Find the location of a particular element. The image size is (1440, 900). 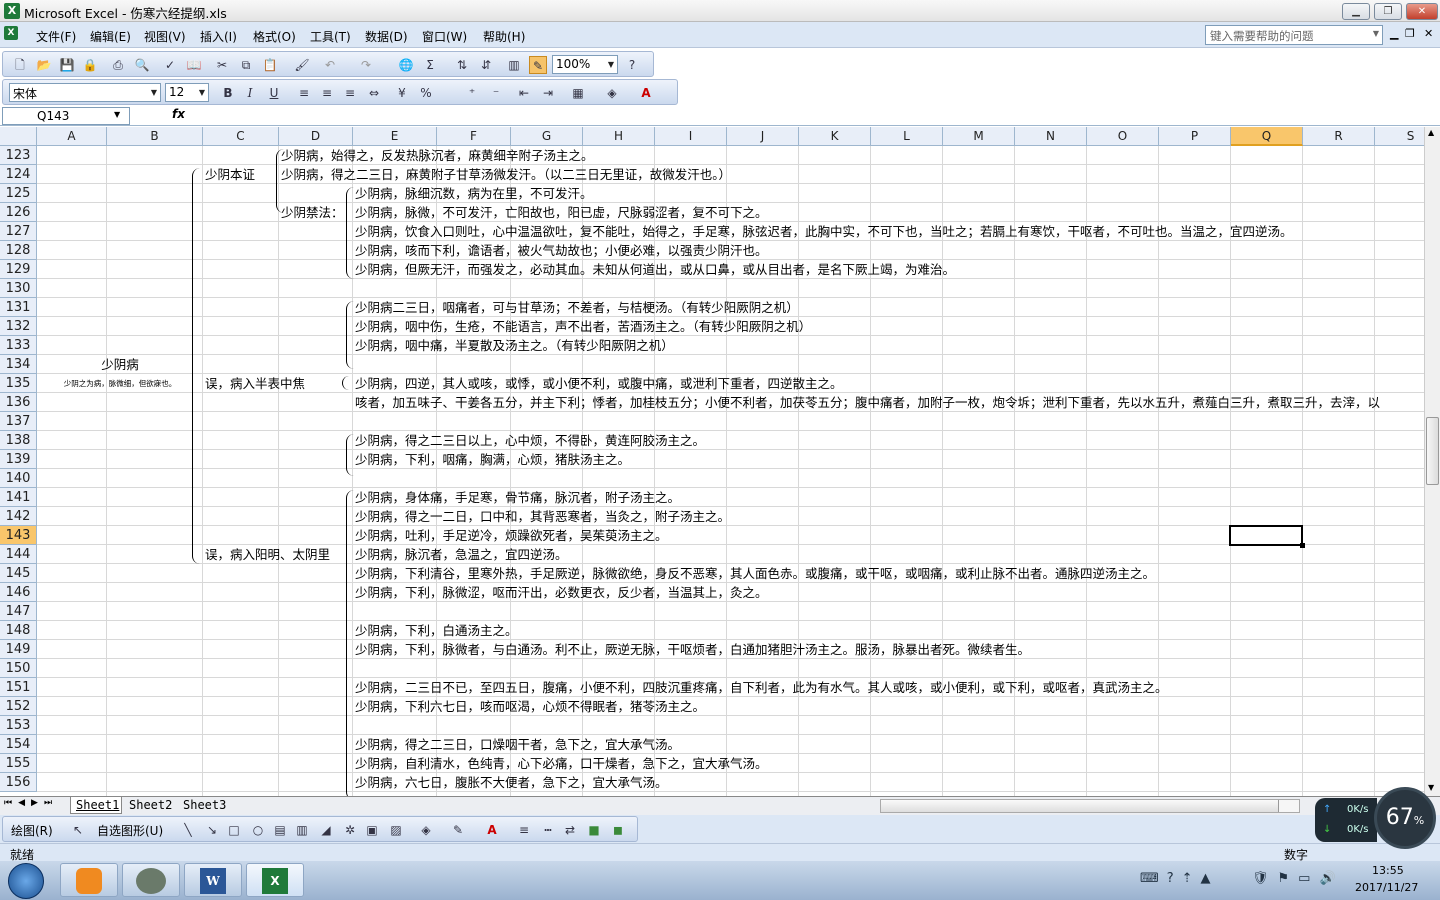

tab-sheet2: Sheet2 is located at coordinates (150, 805).